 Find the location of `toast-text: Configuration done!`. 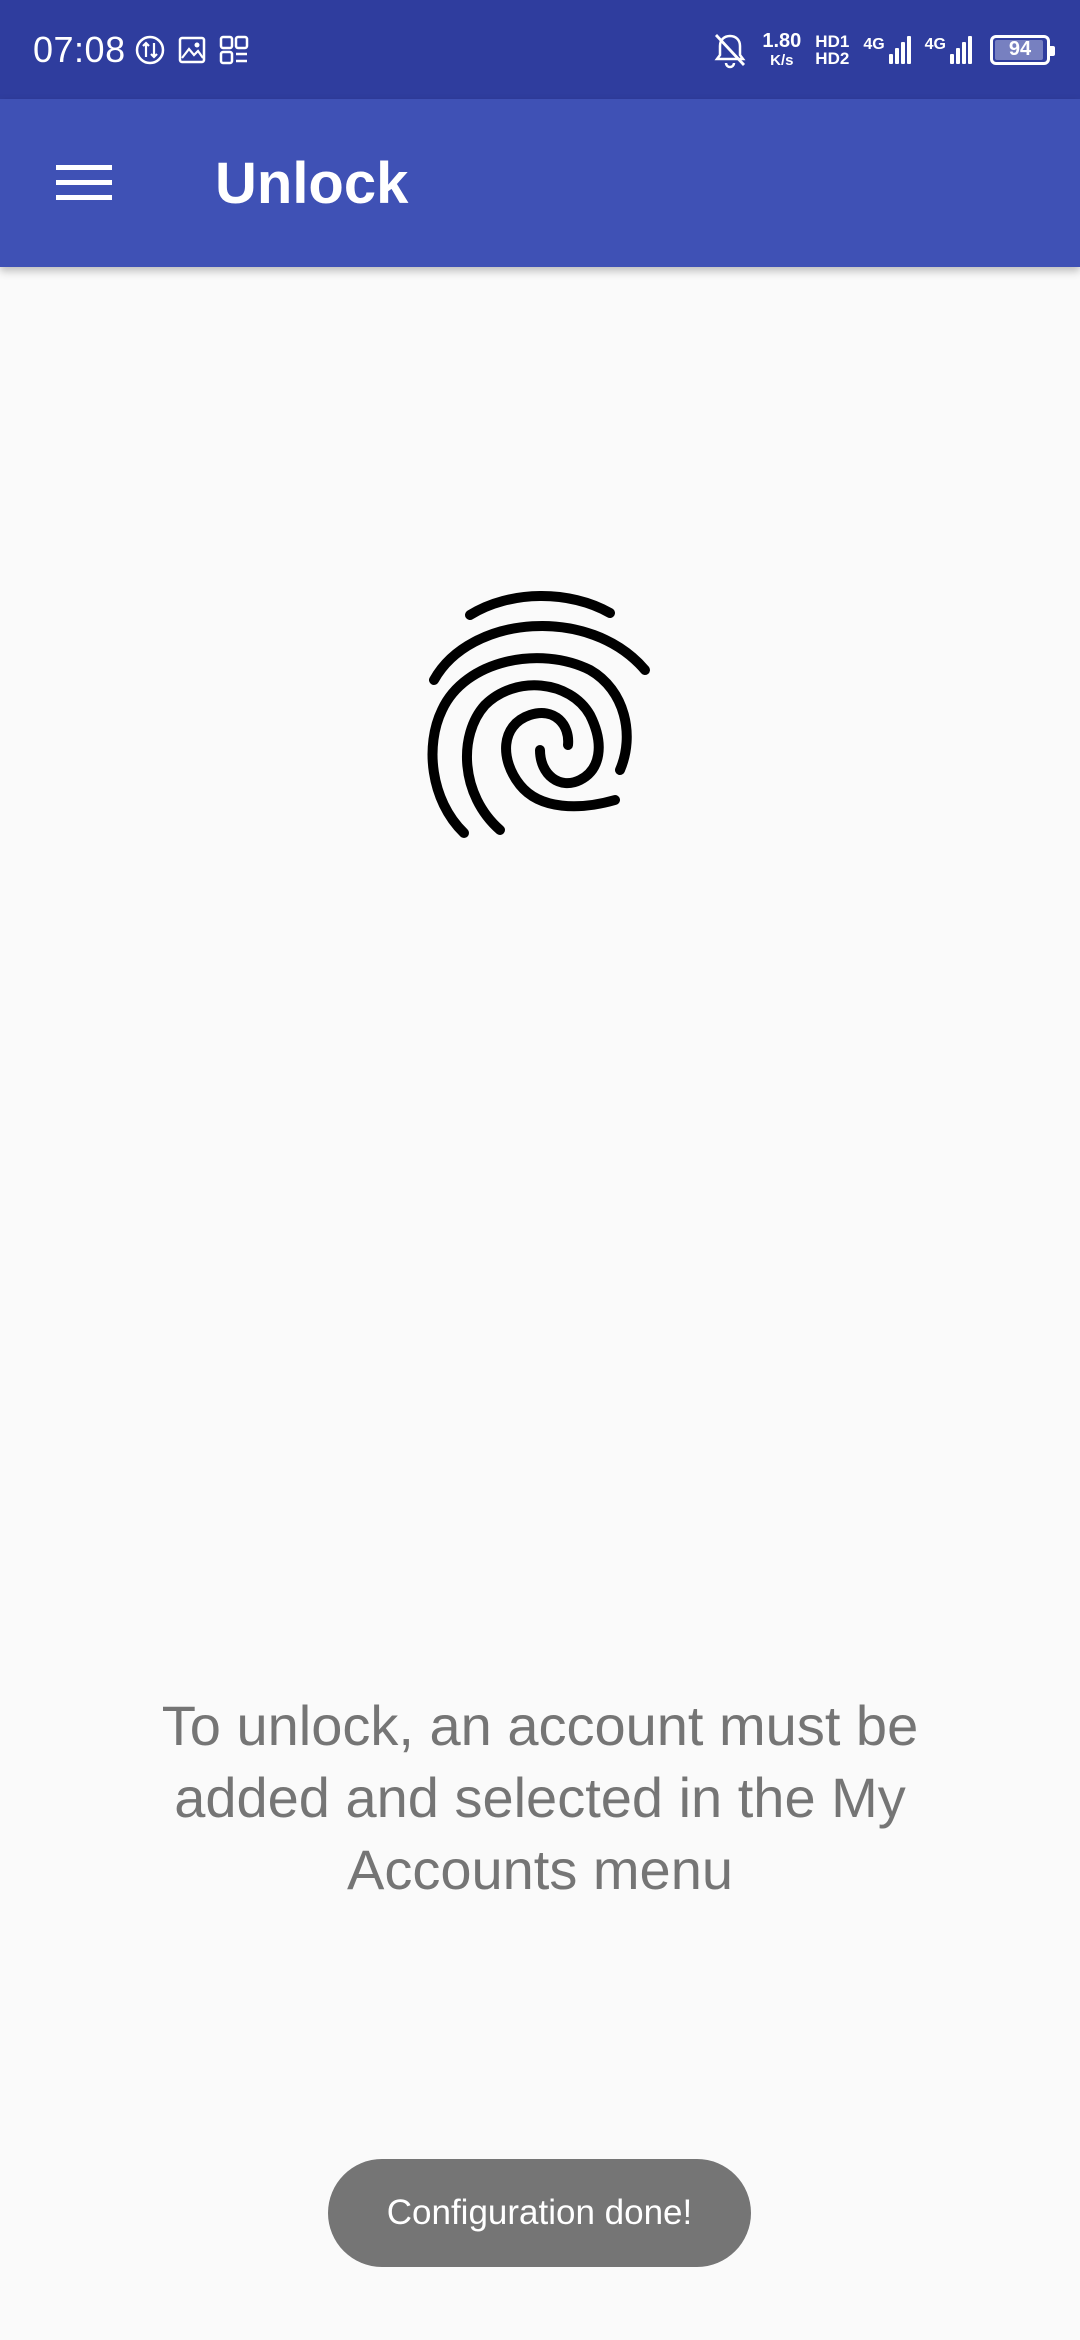

toast-text: Configuration done! is located at coordinates (539, 2212).